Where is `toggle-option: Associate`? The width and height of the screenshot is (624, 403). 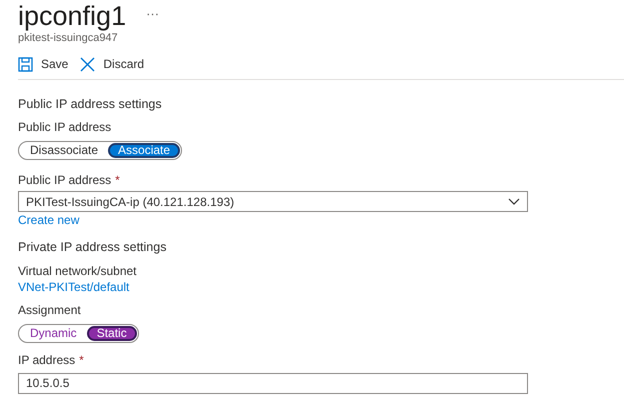
toggle-option: Associate is located at coordinates (144, 150).